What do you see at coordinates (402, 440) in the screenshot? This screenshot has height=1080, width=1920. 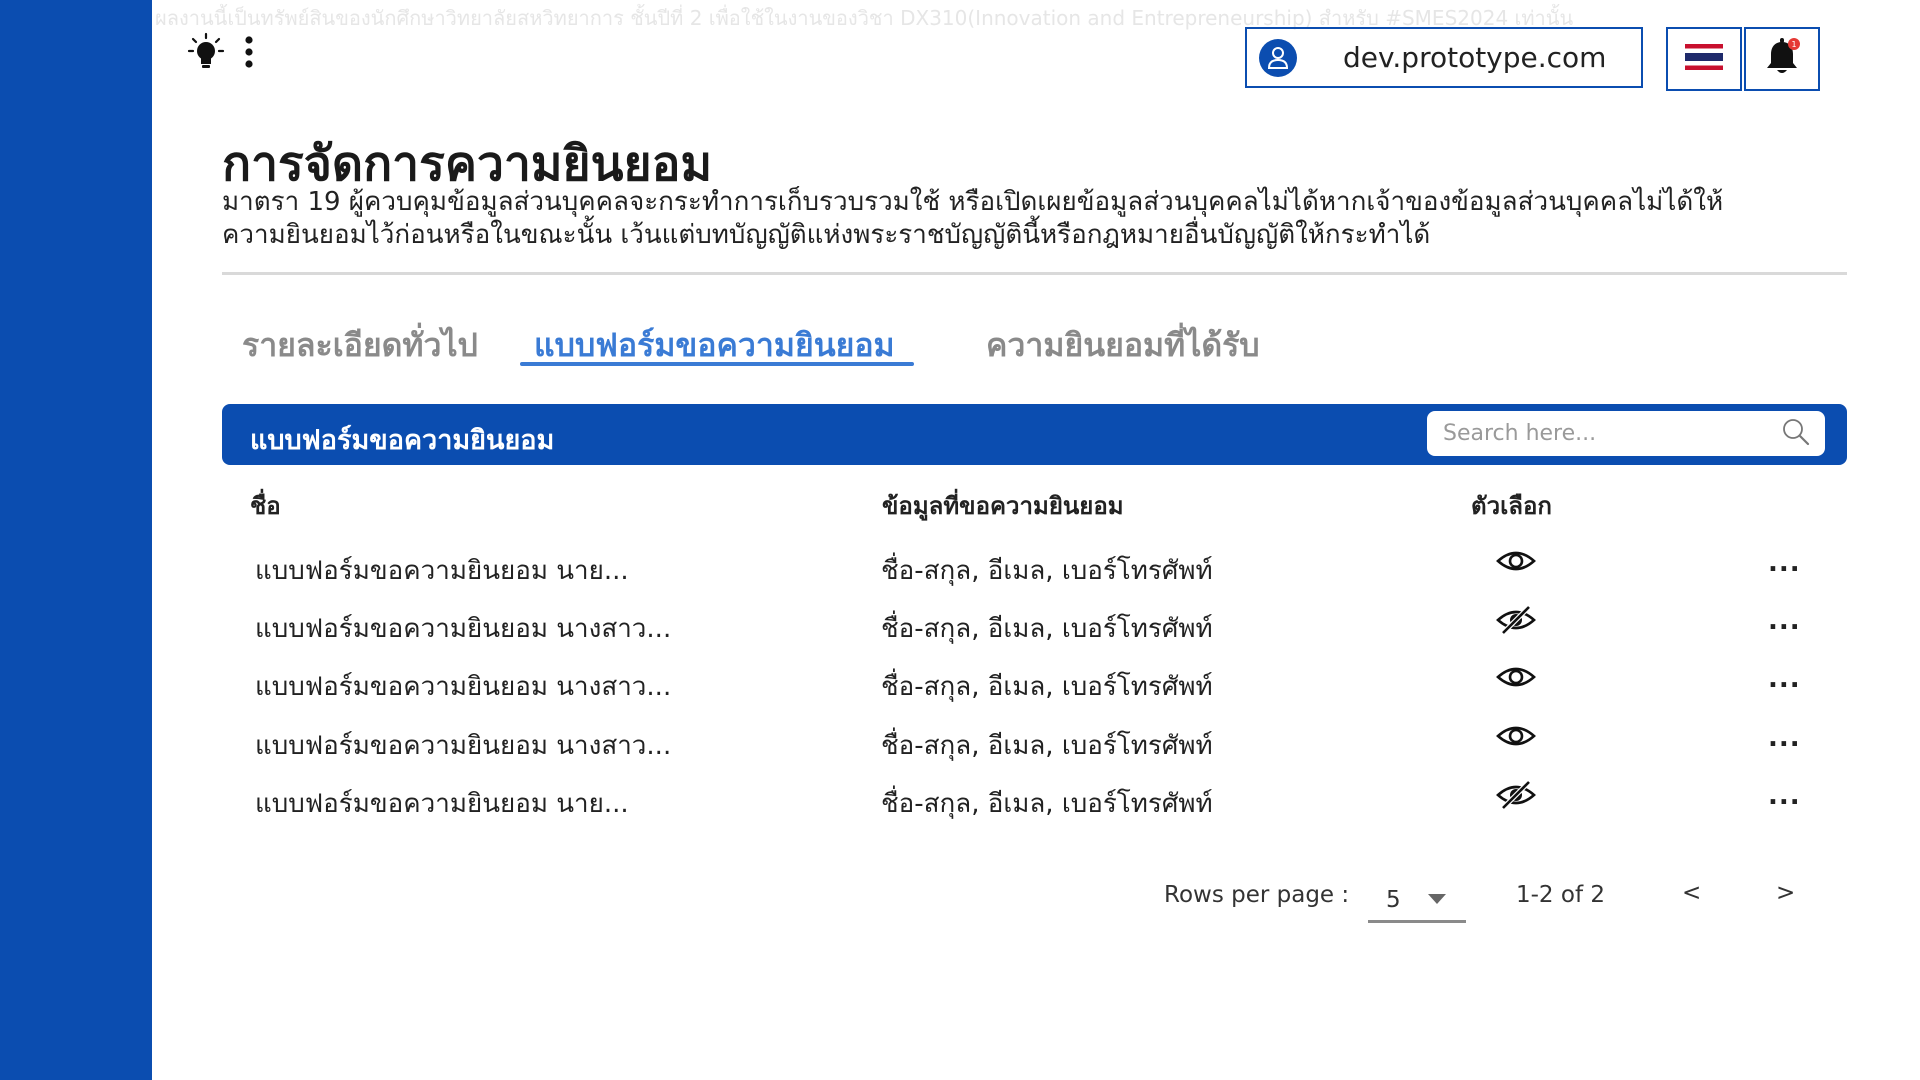 I see `table-title: แบบฟอร์มขอความยินยอม` at bounding box center [402, 440].